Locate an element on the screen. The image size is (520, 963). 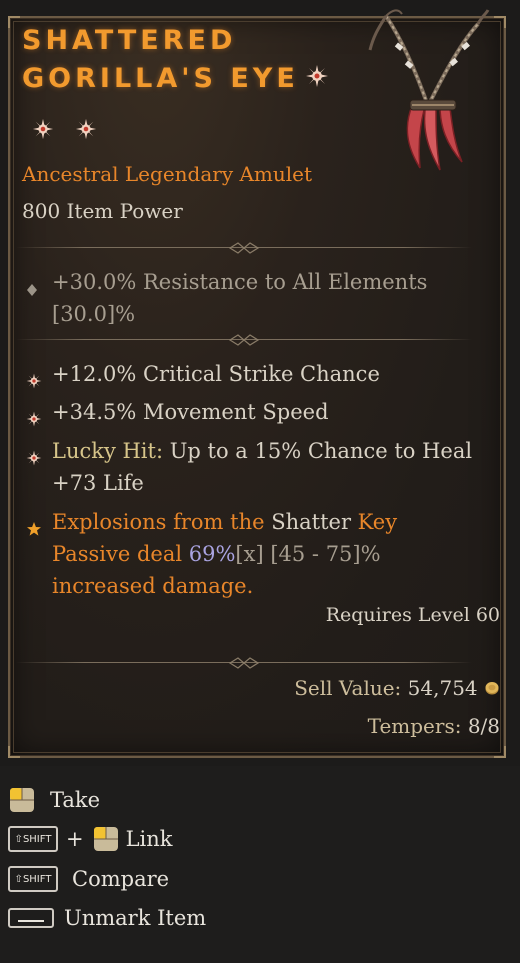
item-type-label: Ancestral Legendary Amulet is located at coordinates (167, 174).